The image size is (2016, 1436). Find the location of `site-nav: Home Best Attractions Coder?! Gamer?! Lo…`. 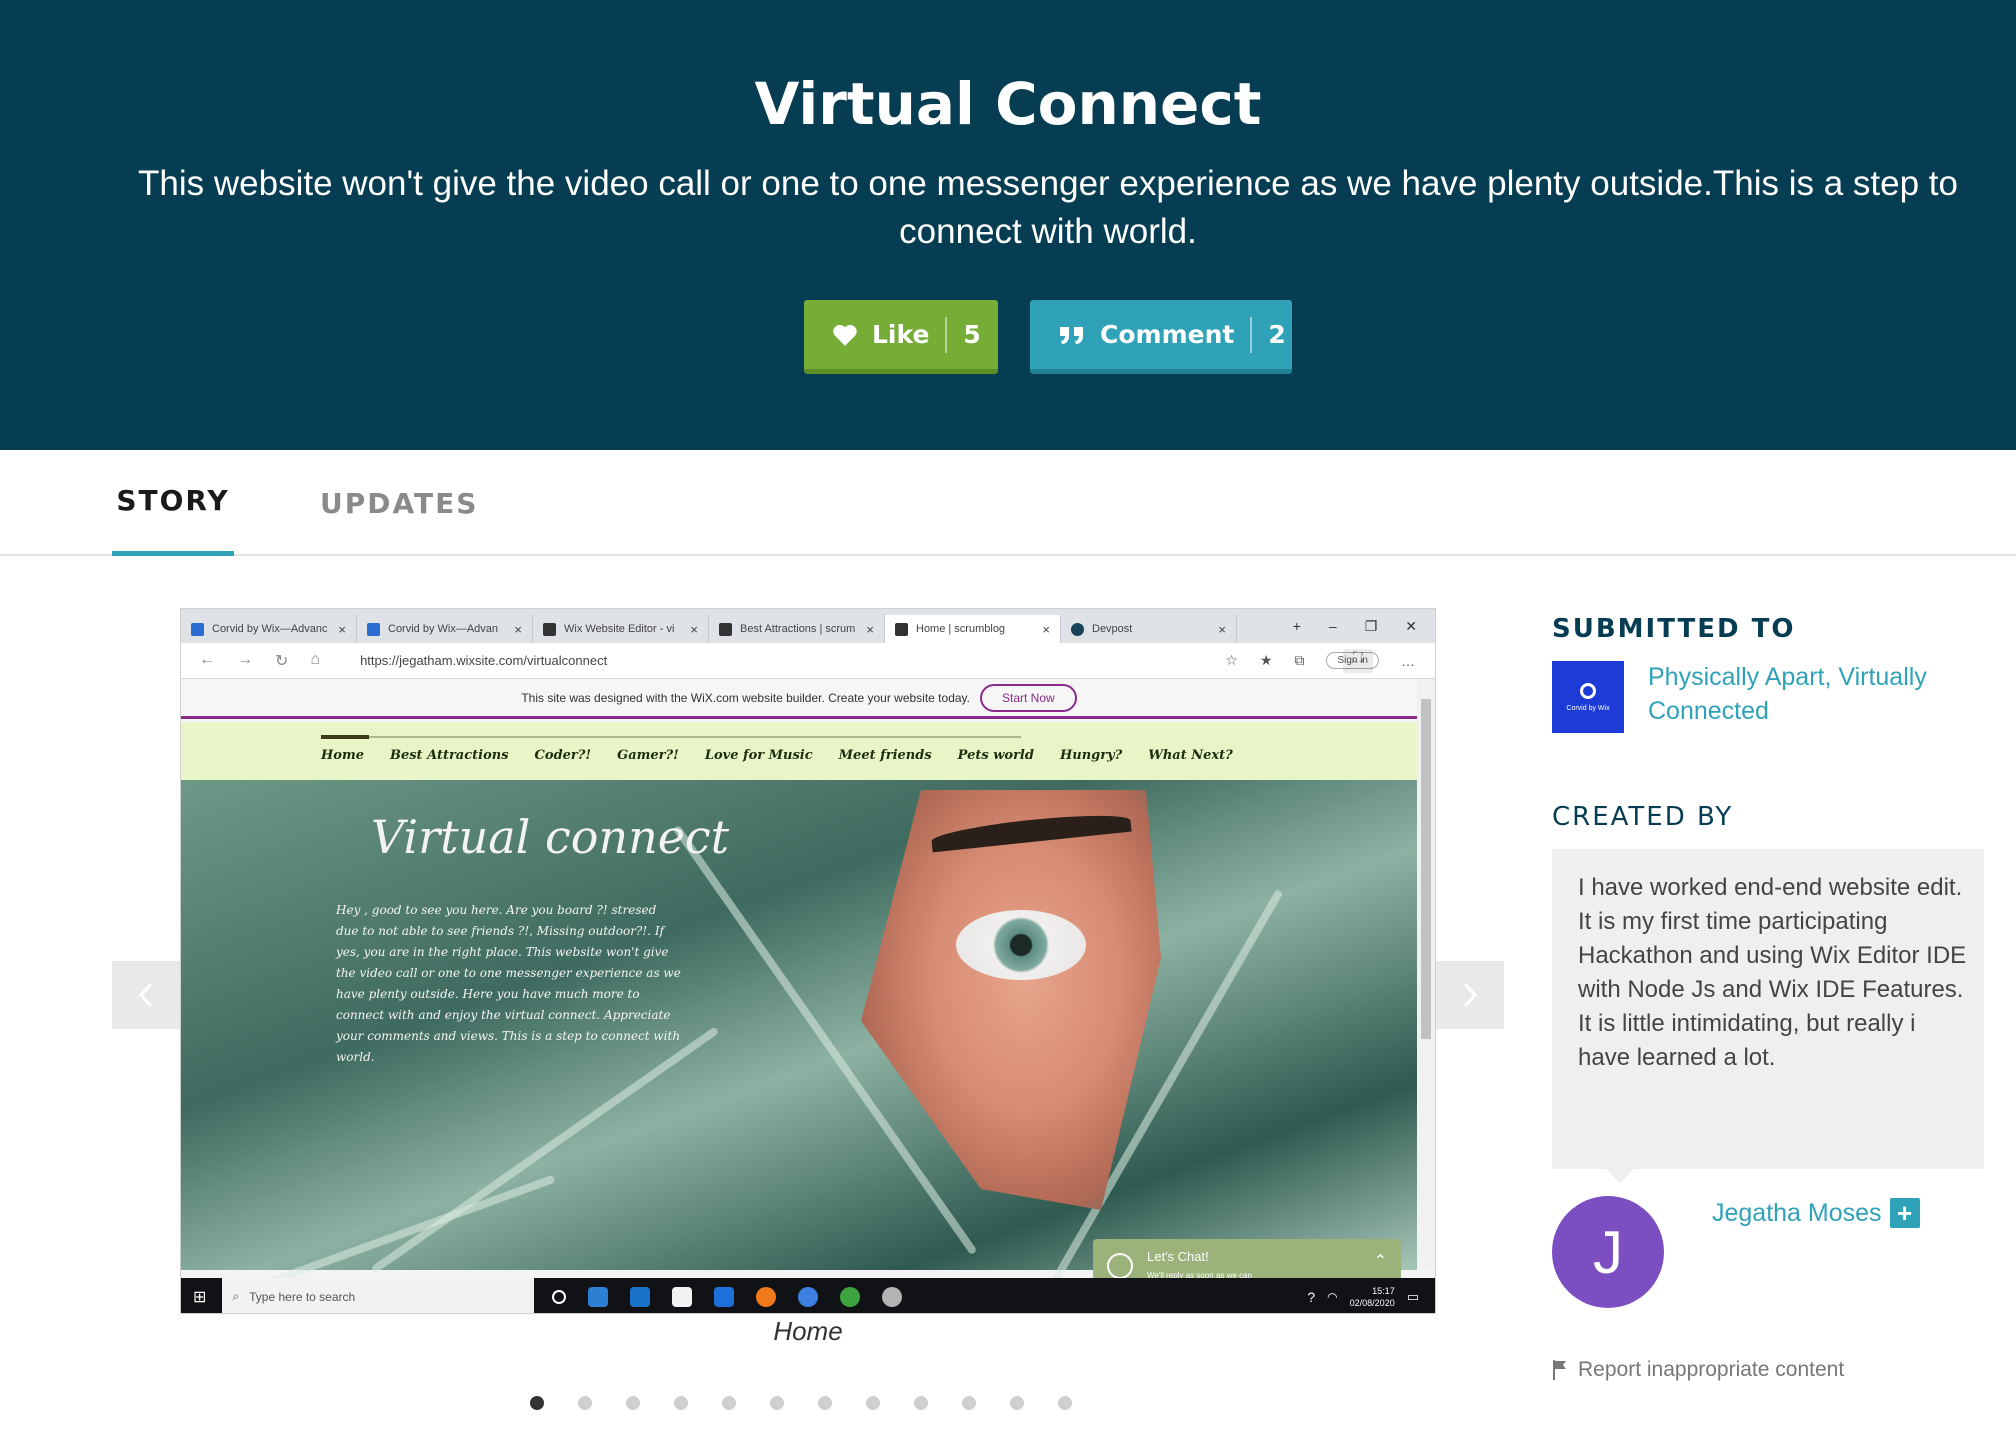

site-nav: Home Best Attractions Coder?! Gamer?! Lo… is located at coordinates (799, 751).